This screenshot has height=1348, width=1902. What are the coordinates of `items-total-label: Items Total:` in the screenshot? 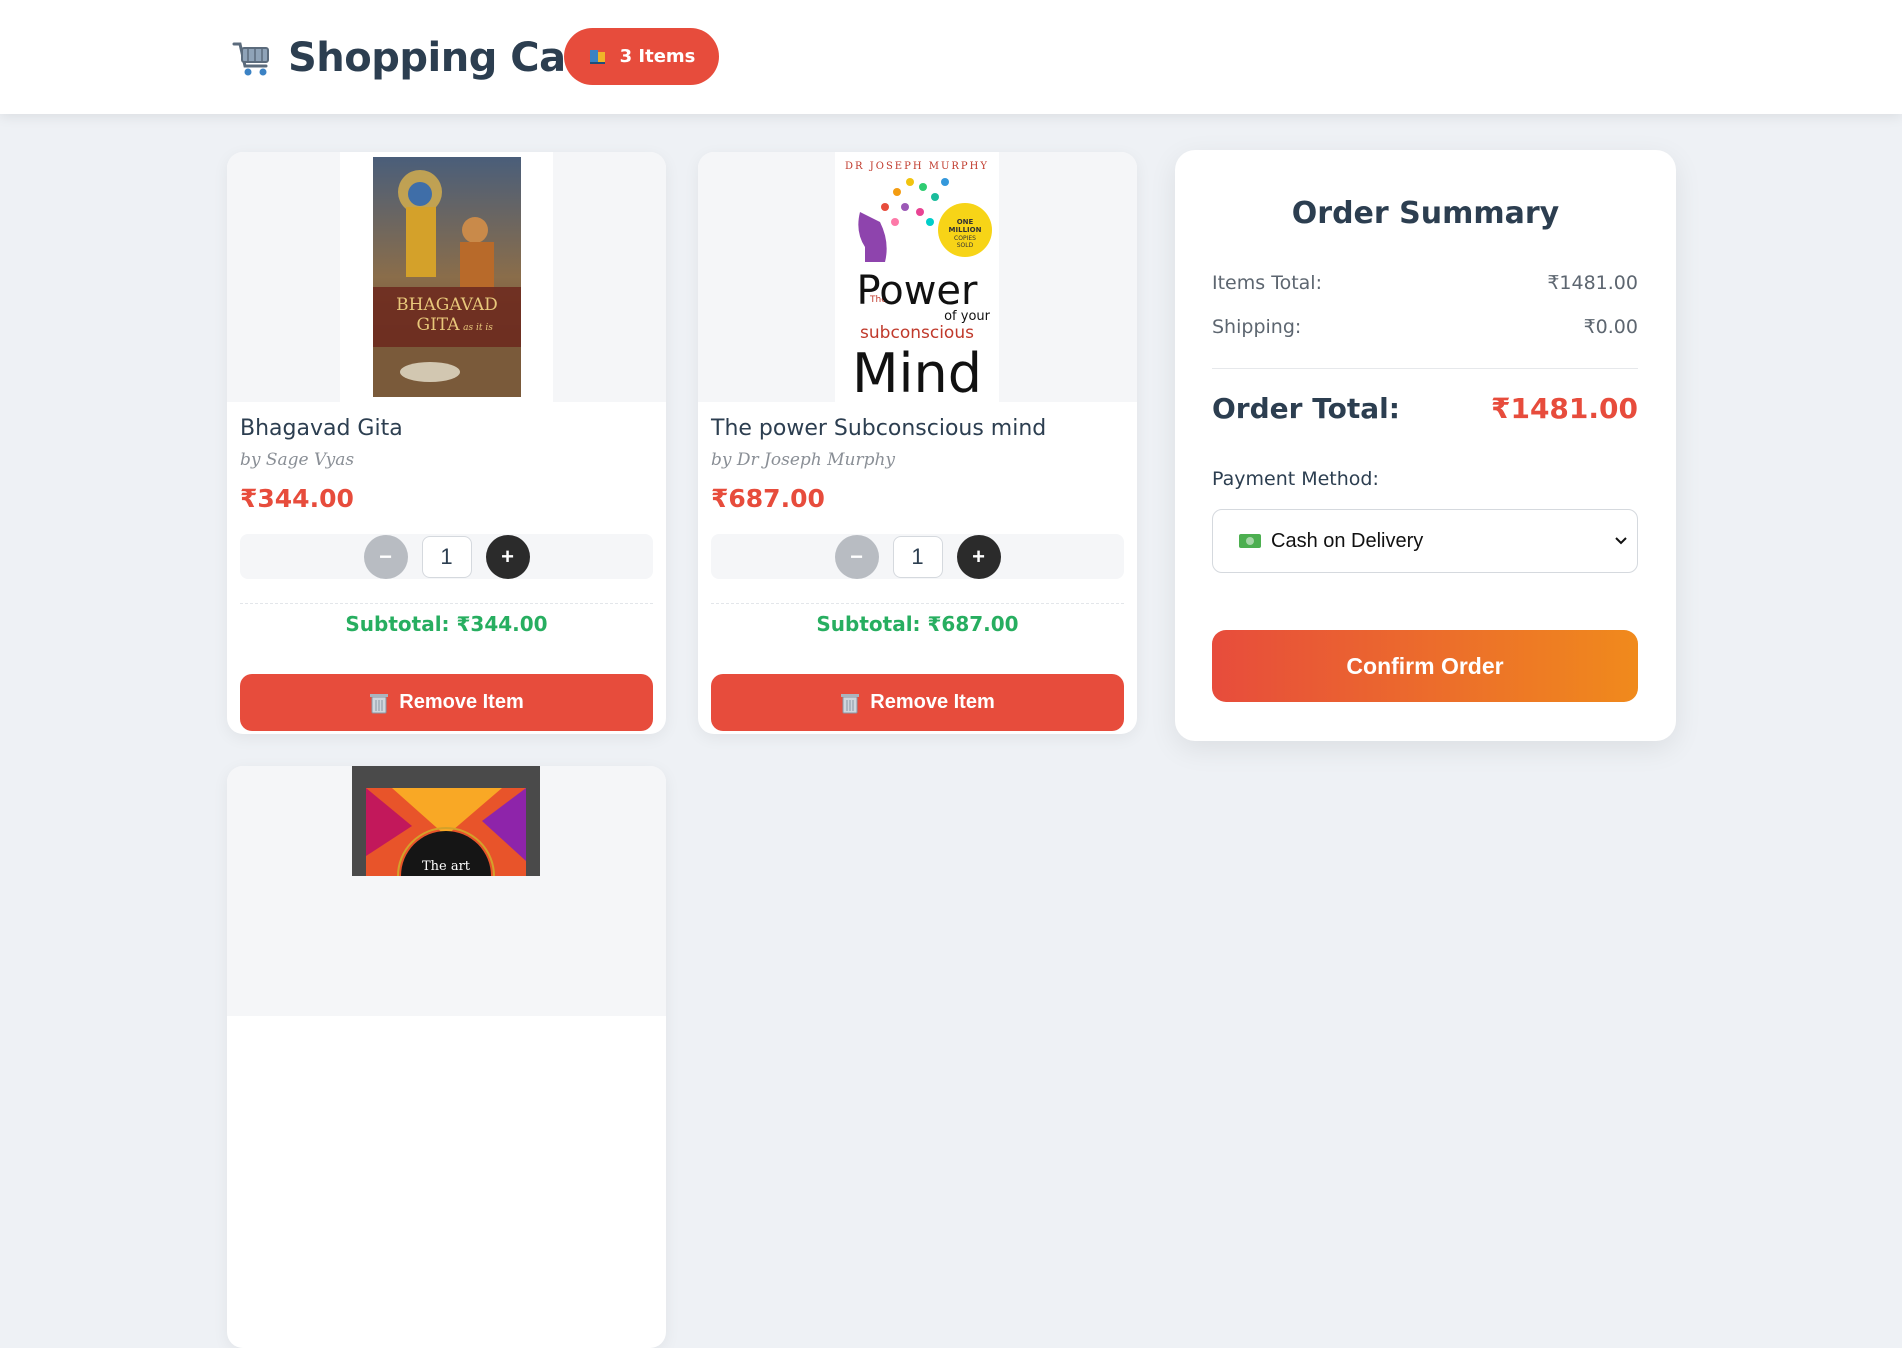 It's located at (1267, 283).